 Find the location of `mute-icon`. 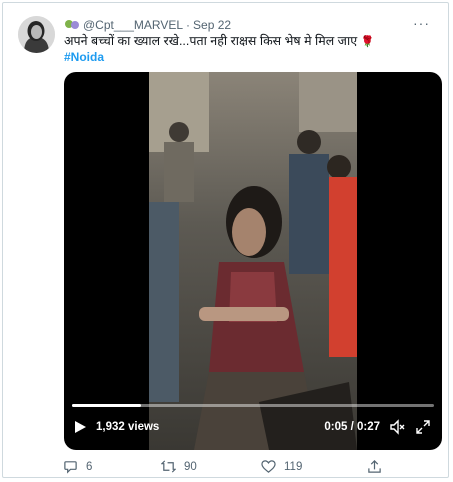

mute-icon is located at coordinates (397, 427).